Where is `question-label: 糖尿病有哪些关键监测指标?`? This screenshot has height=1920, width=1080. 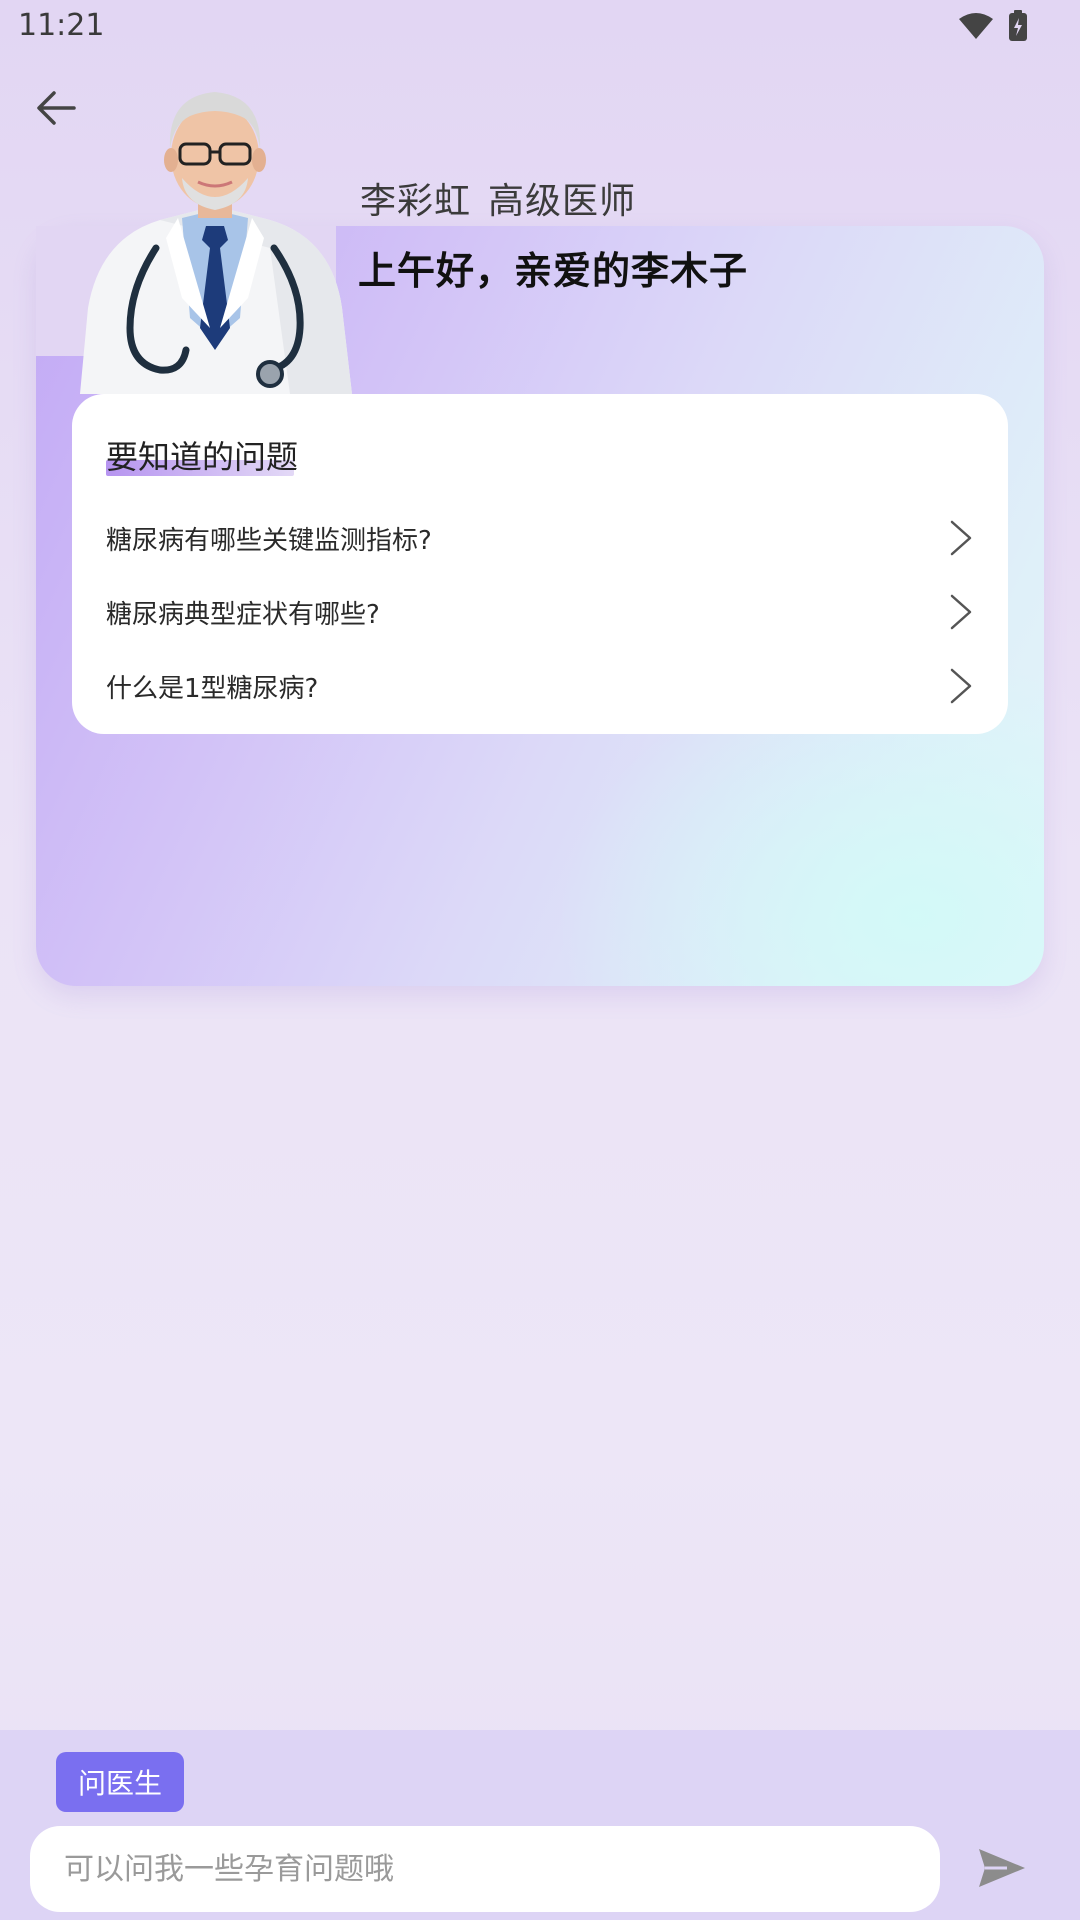
question-label: 糖尿病有哪些关键监测指标? is located at coordinates (269, 540).